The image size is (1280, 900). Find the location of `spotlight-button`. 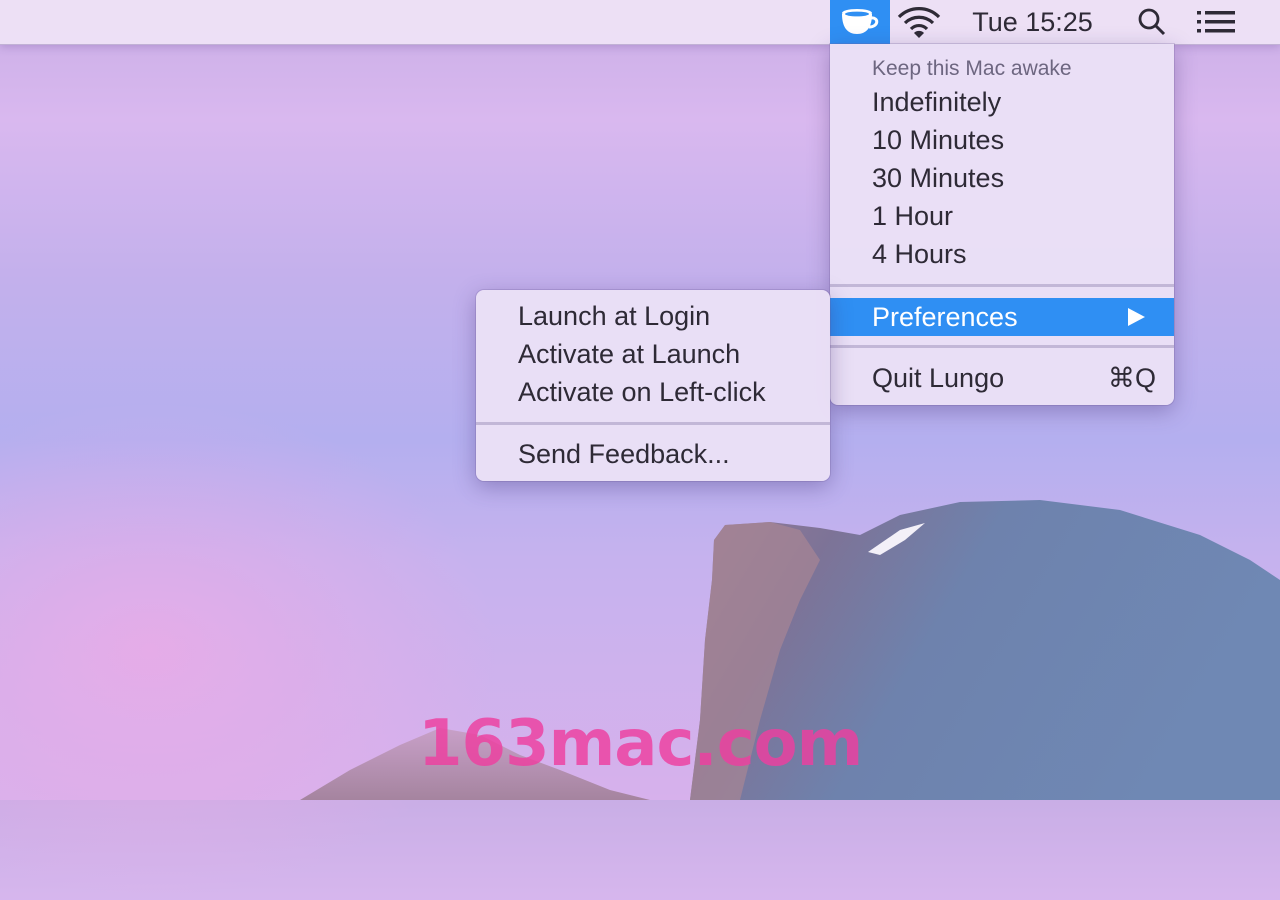

spotlight-button is located at coordinates (1152, 22).